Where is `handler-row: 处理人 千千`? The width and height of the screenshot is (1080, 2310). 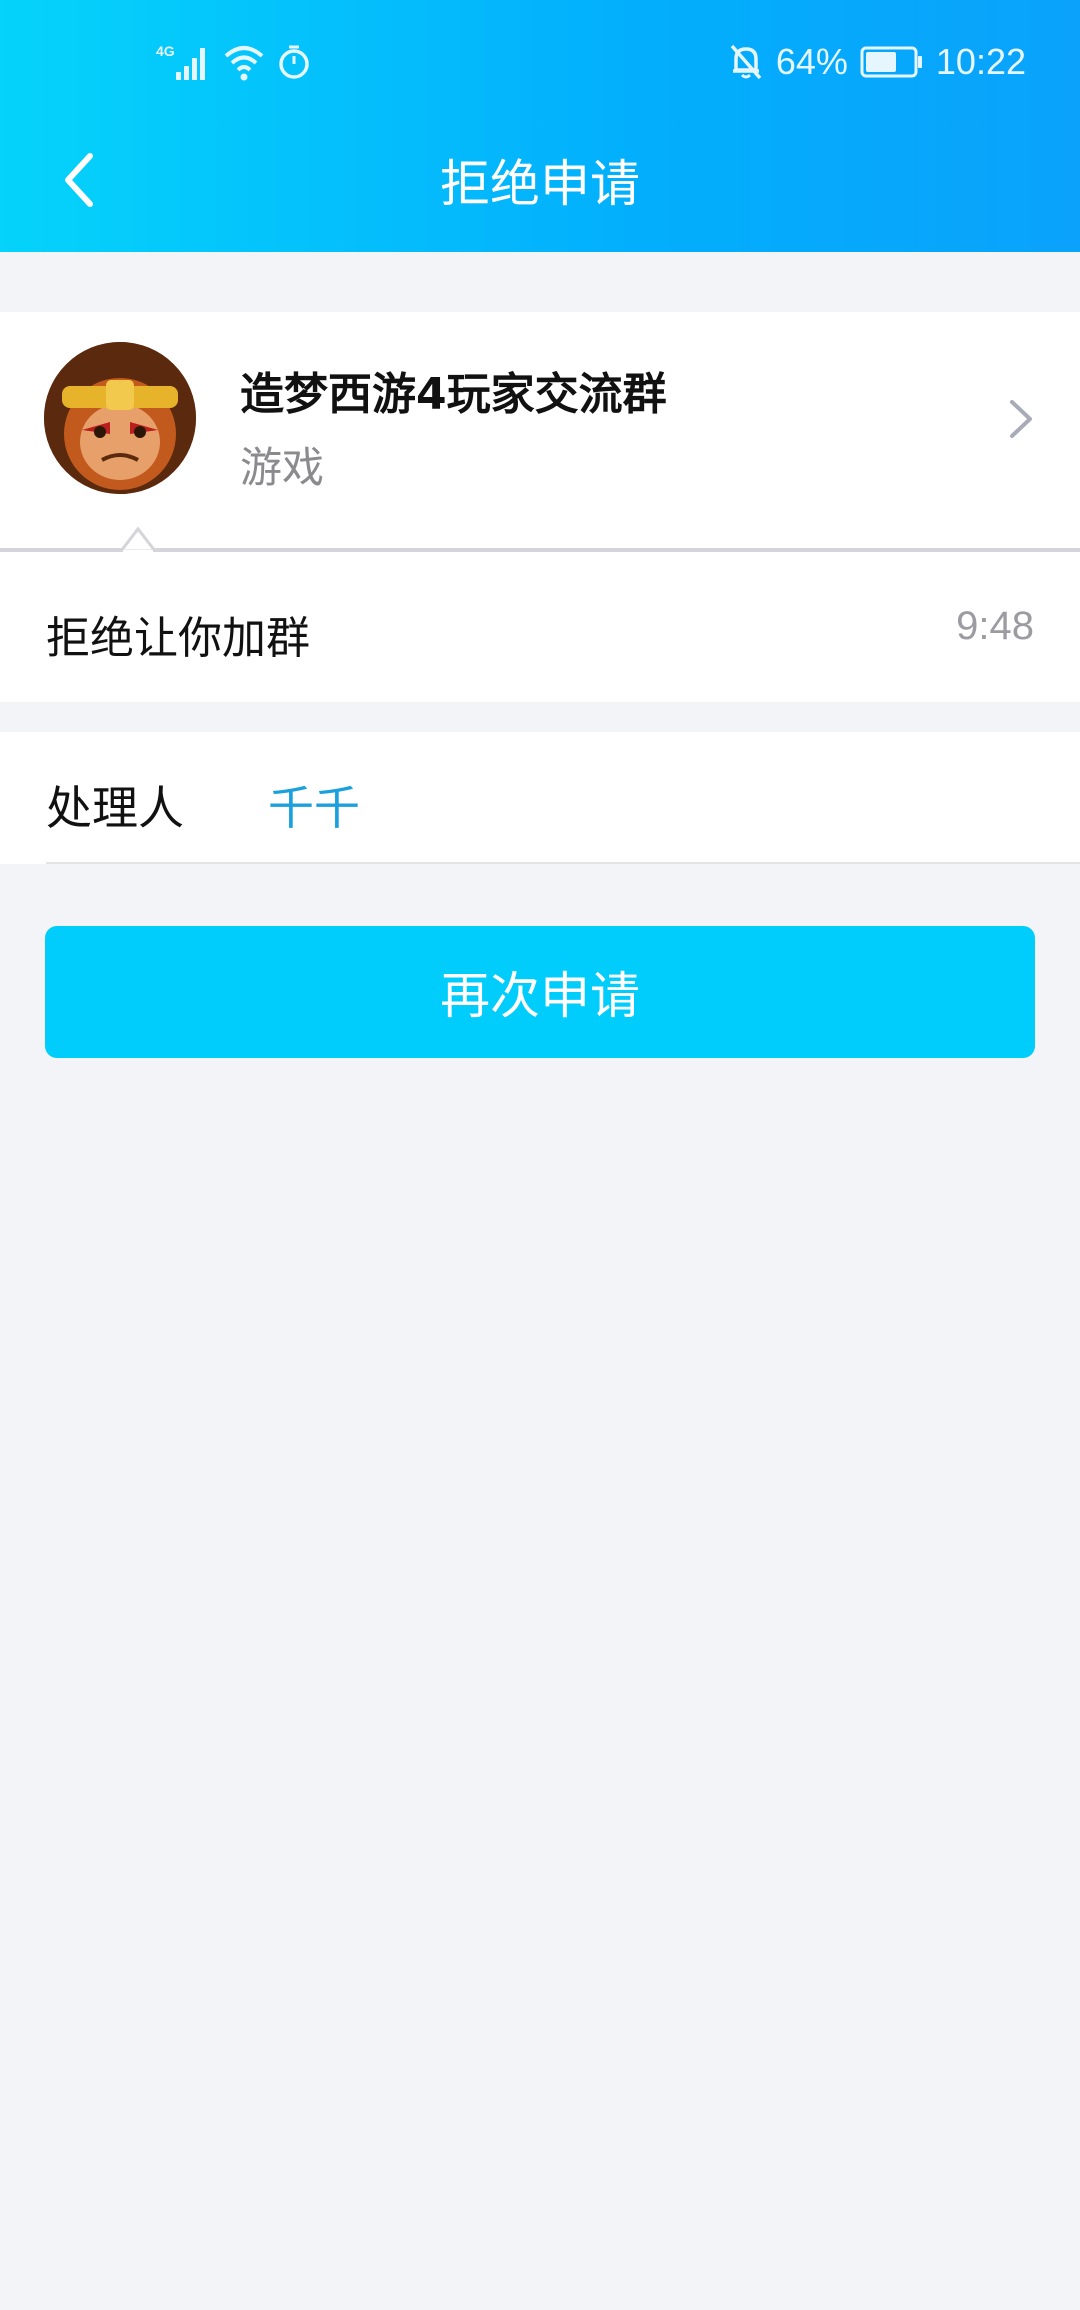 handler-row: 处理人 千千 is located at coordinates (540, 798).